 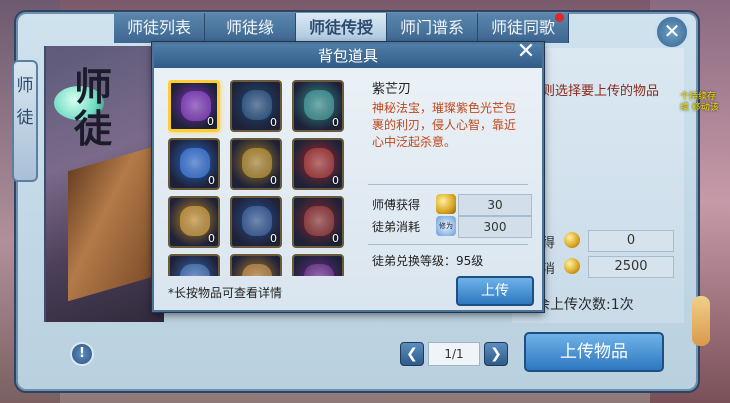 I want to click on close-window-button: ✕, so click(x=672, y=32).